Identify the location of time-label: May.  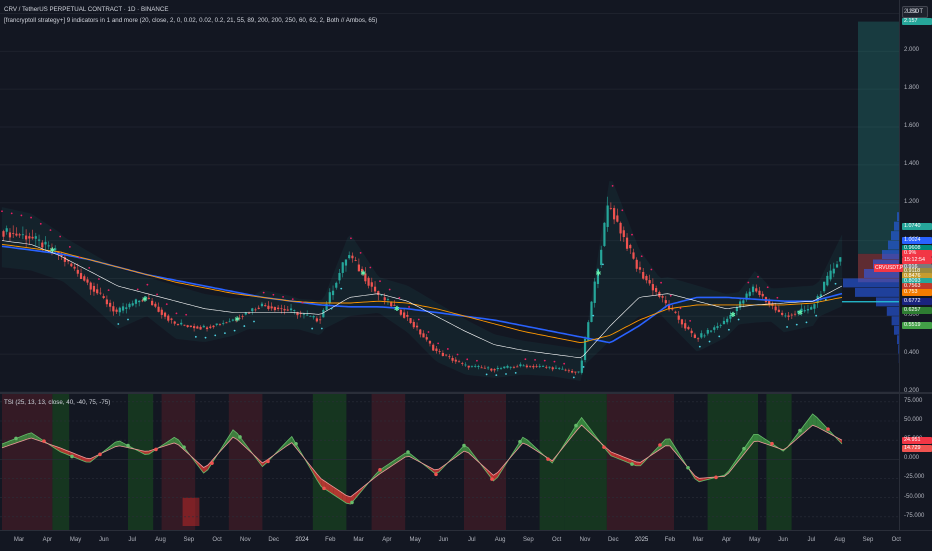
(415, 540).